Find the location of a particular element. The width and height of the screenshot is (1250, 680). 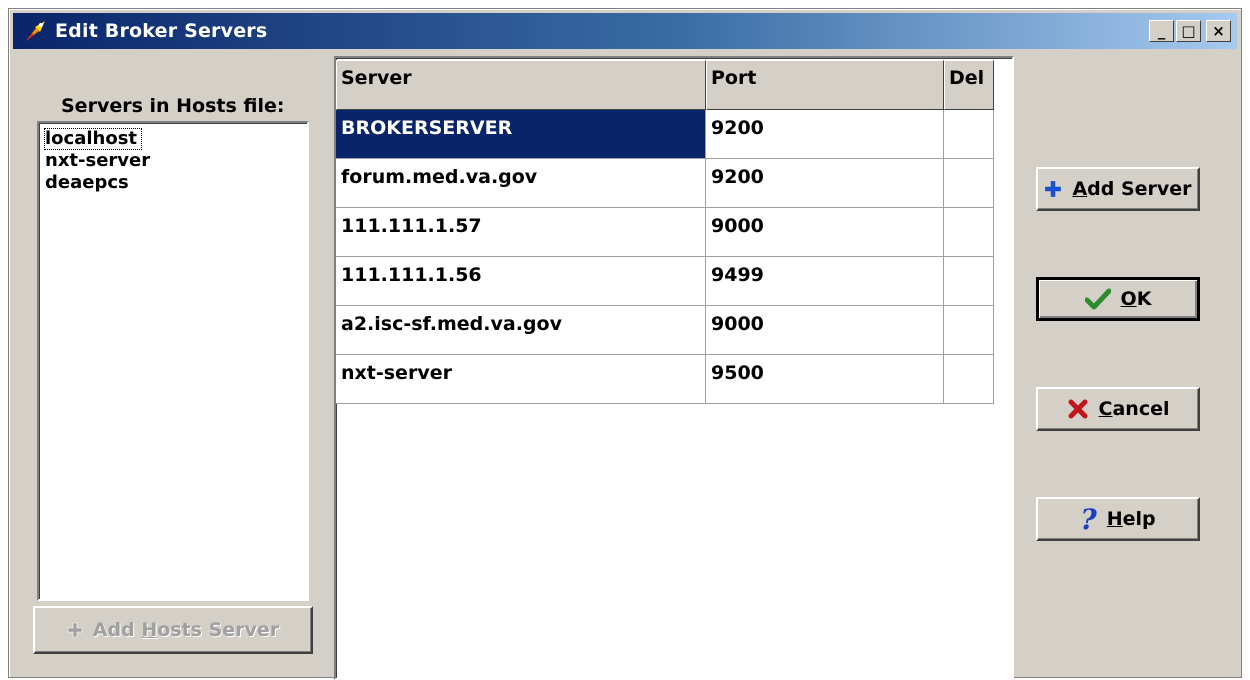

add-server-label: Add Server is located at coordinates (1132, 189).